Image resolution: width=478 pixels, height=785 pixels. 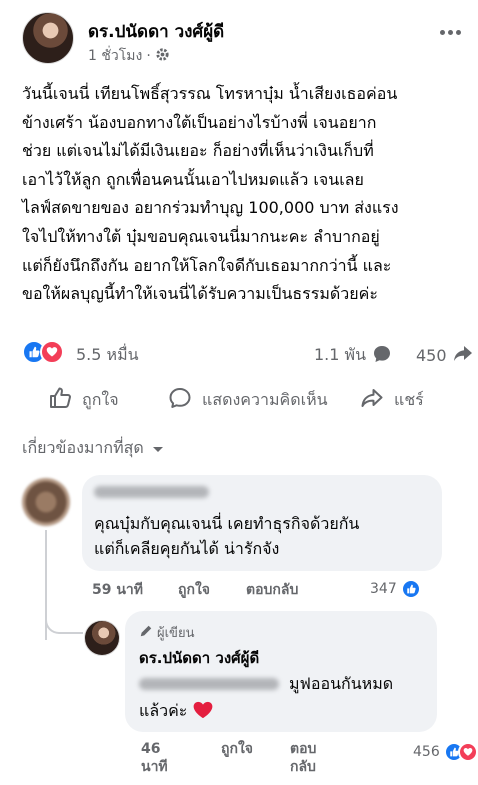 What do you see at coordinates (176, 633) in the screenshot?
I see `author-badge-label: ผู้เขียน` at bounding box center [176, 633].